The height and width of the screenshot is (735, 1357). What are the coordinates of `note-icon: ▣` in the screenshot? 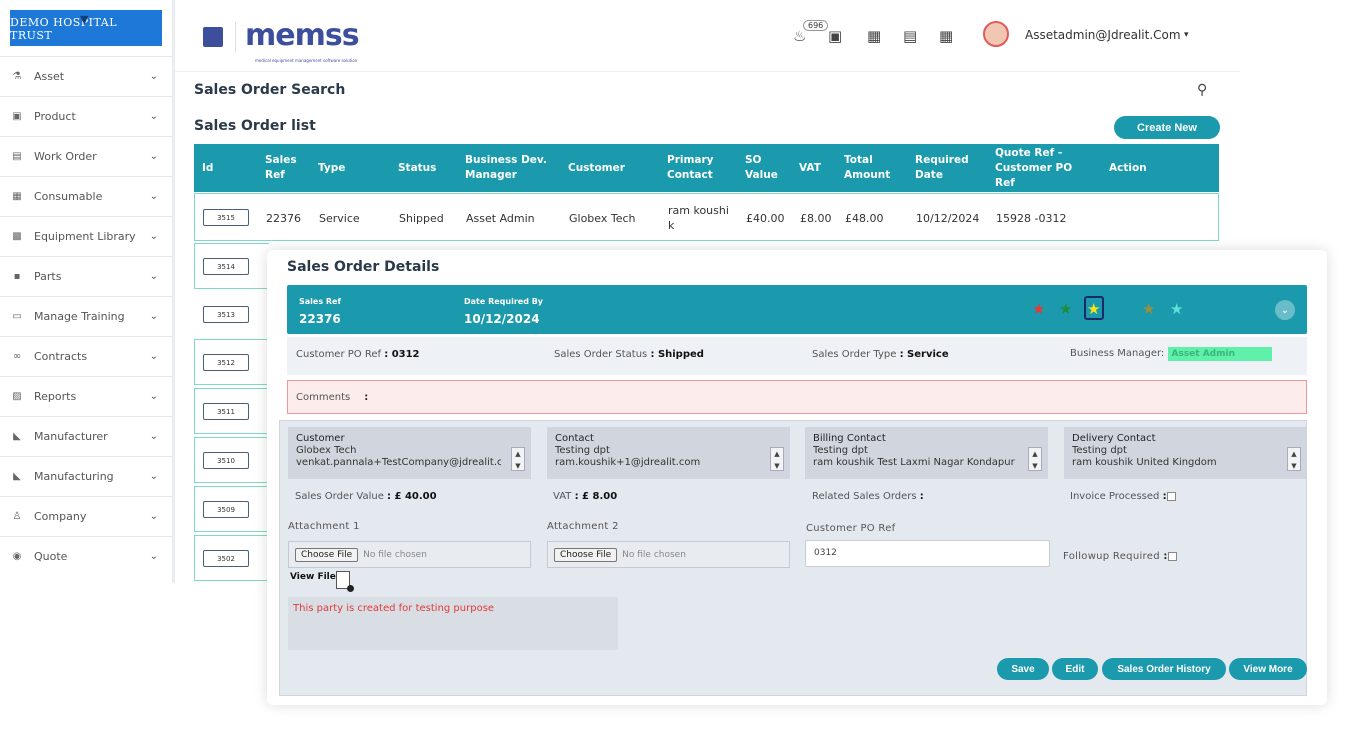 It's located at (835, 36).